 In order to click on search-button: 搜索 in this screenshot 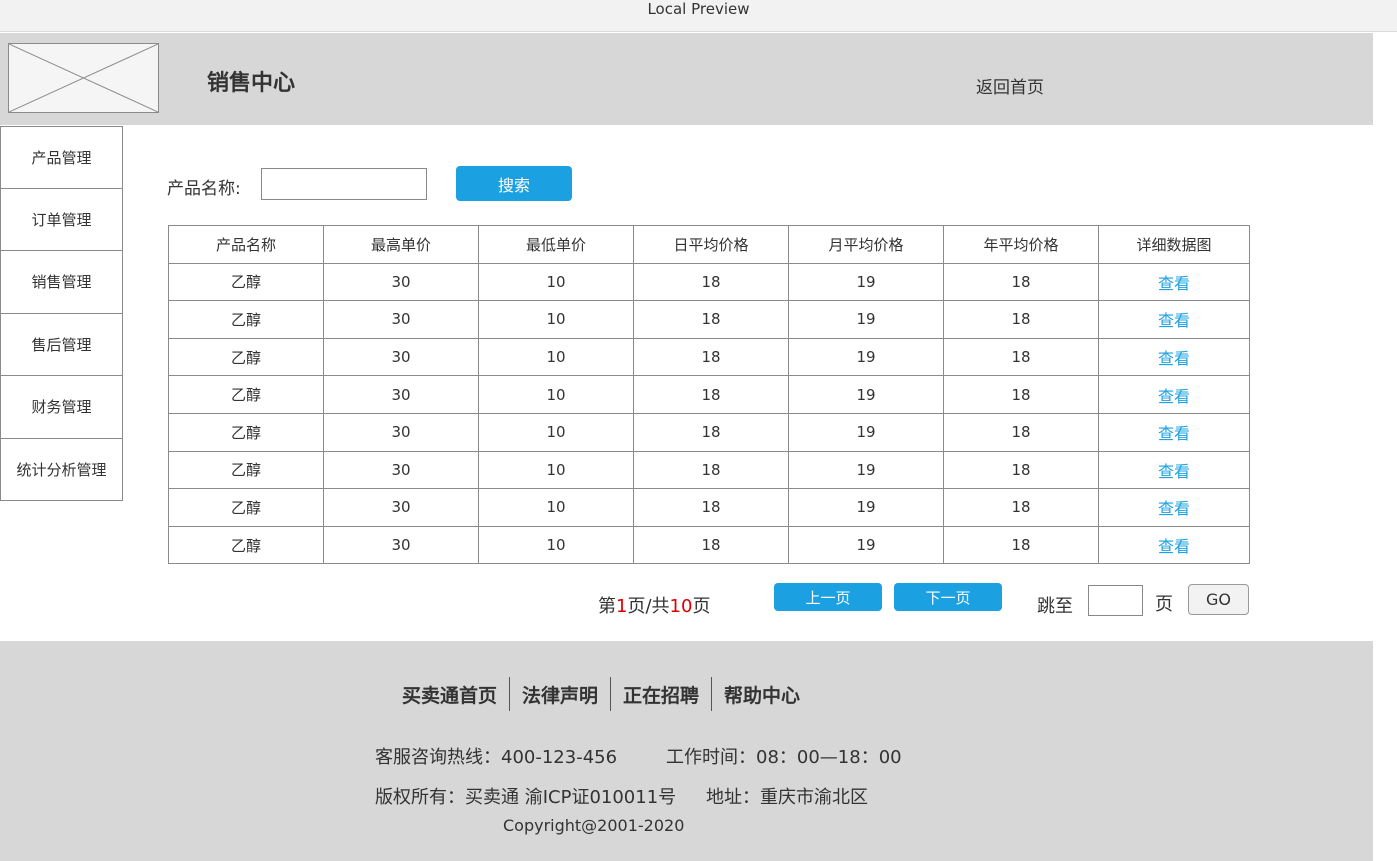, I will do `click(514, 183)`.